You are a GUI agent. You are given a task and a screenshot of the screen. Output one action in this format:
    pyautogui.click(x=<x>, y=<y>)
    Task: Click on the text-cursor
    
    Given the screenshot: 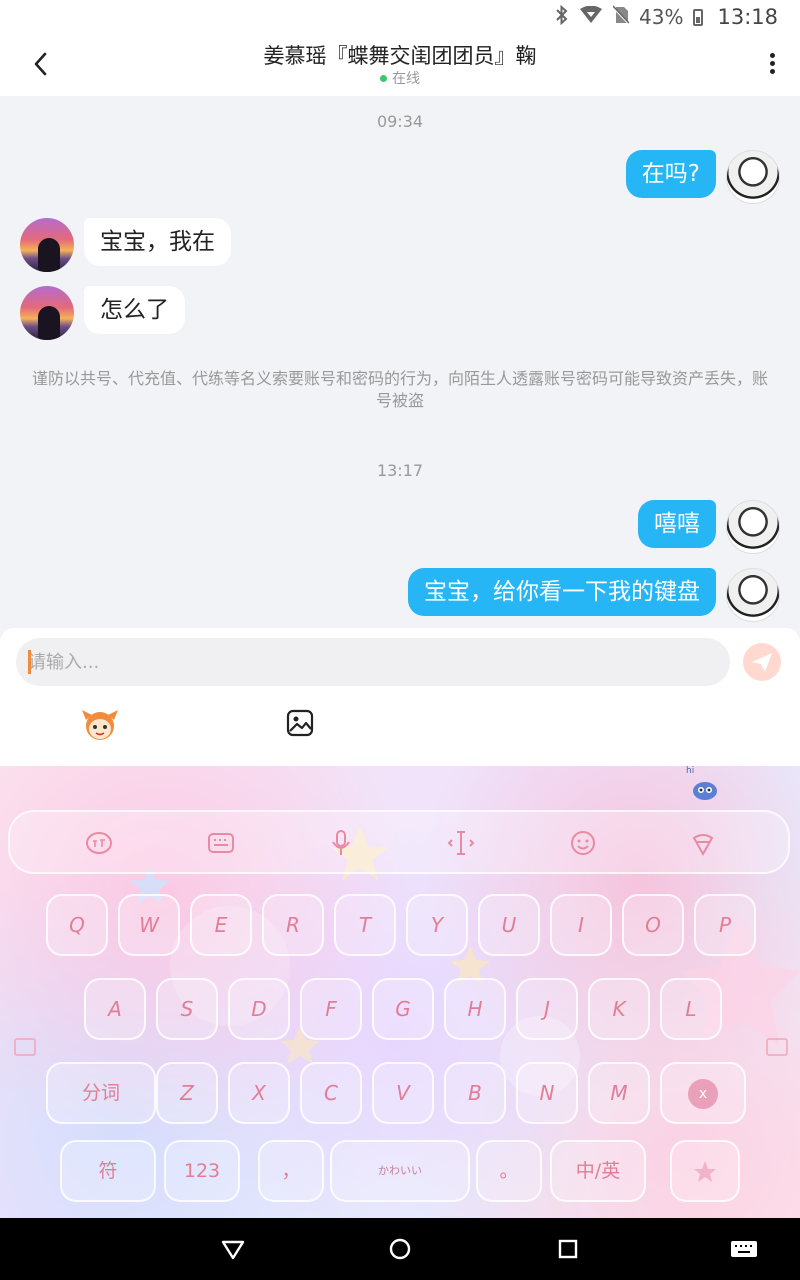 What is the action you would take?
    pyautogui.click(x=29, y=662)
    